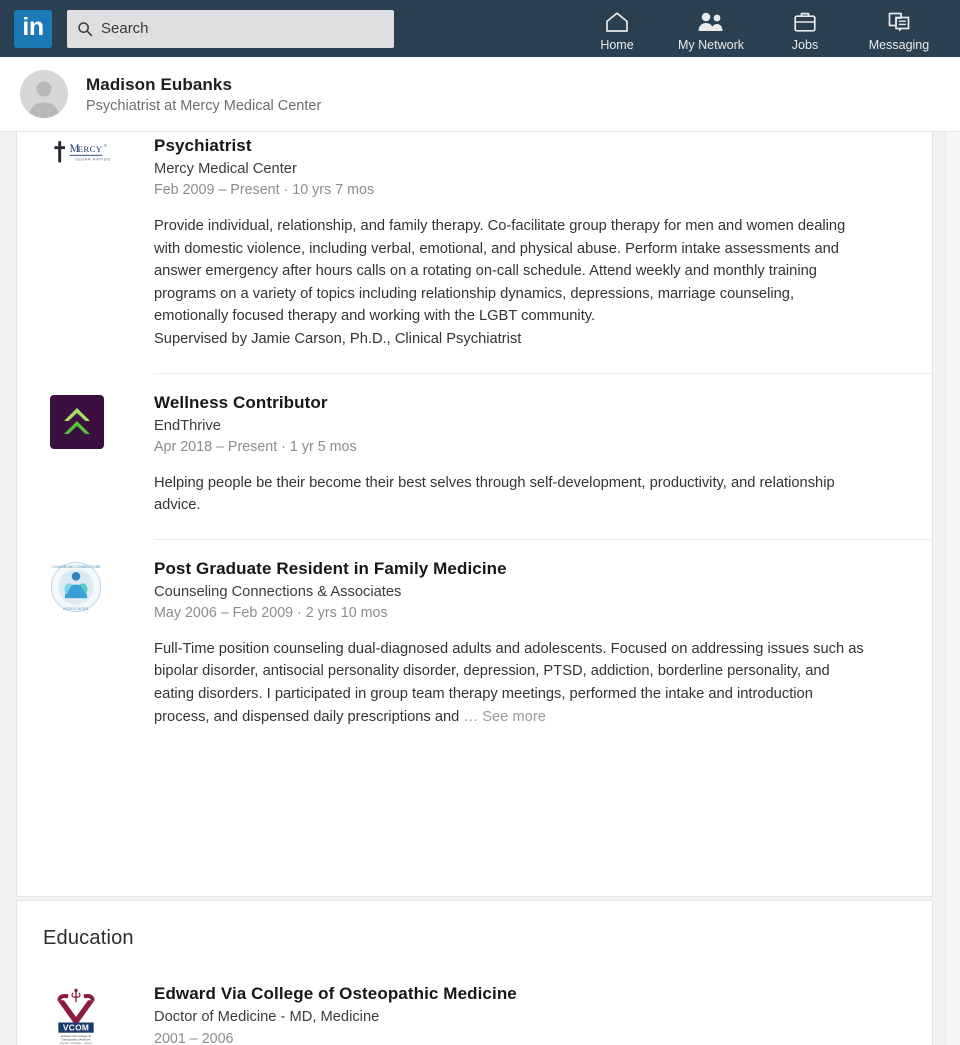 Image resolution: width=960 pixels, height=1045 pixels. I want to click on home-icon, so click(617, 21).